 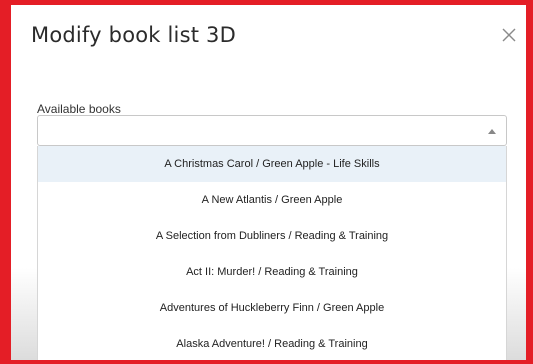 I want to click on dropdown-option: A New Atlantis / Green Apple, so click(x=272, y=200).